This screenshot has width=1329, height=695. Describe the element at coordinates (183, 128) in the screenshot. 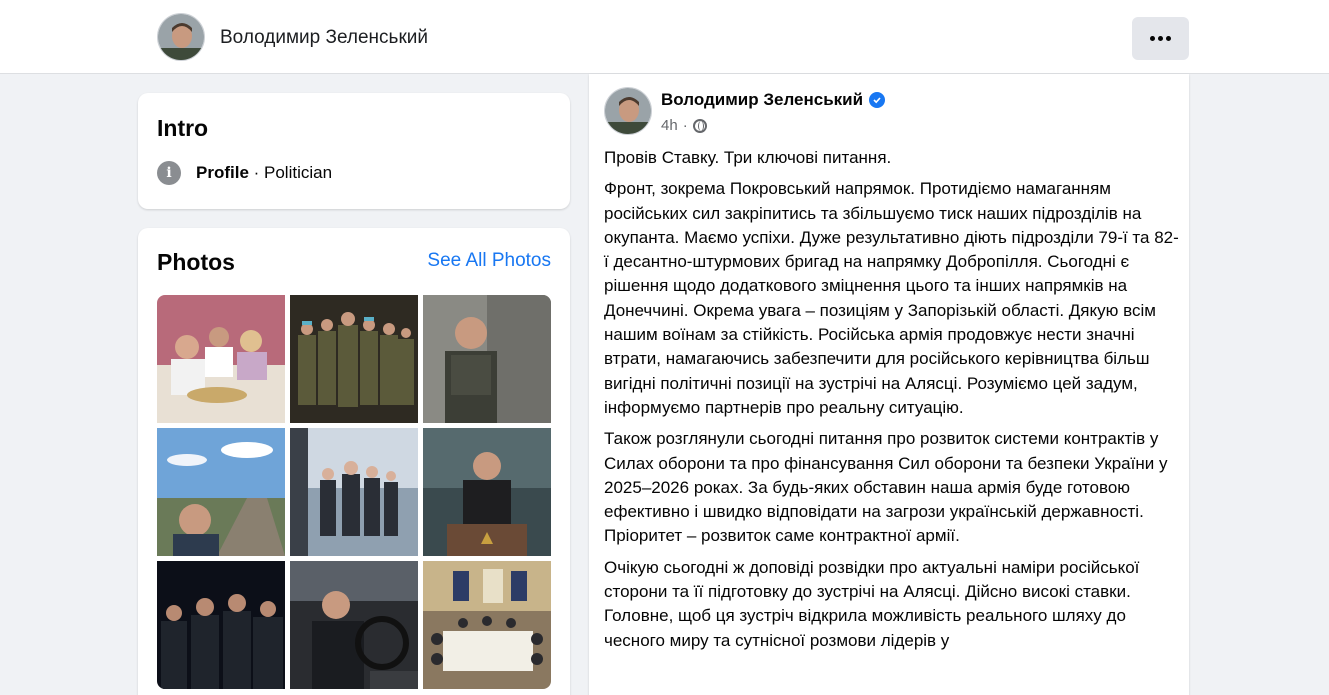

I see `intro-title: Intro` at that location.